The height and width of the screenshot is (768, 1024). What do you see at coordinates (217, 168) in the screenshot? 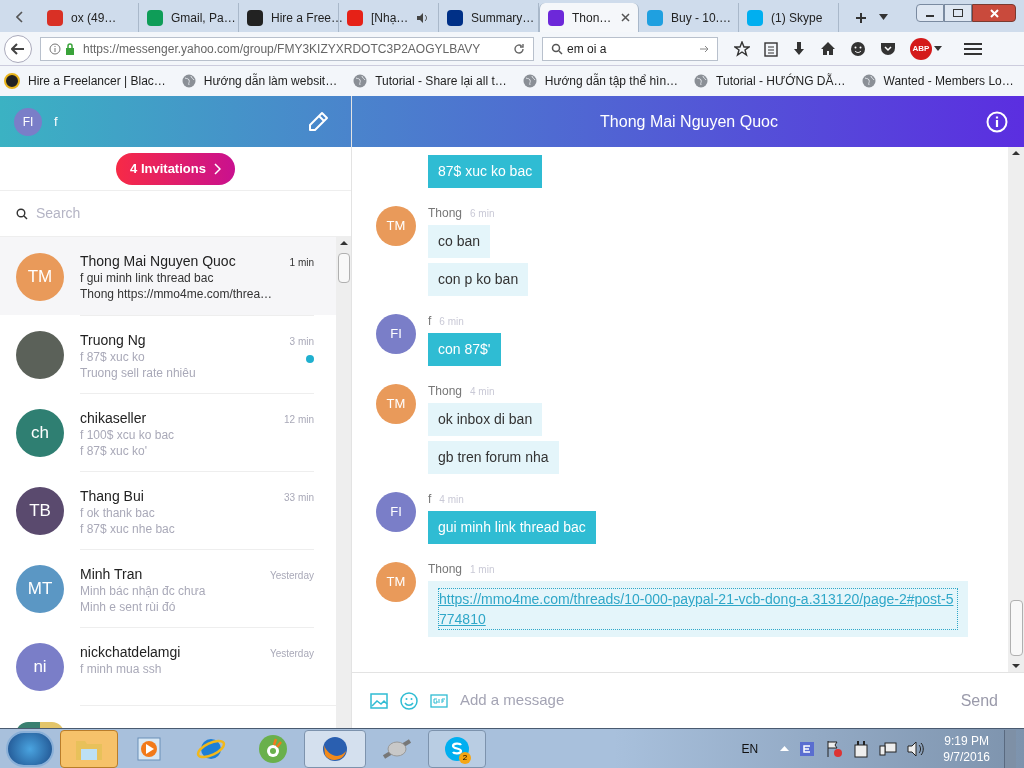
I see `chevron-right-icon` at bounding box center [217, 168].